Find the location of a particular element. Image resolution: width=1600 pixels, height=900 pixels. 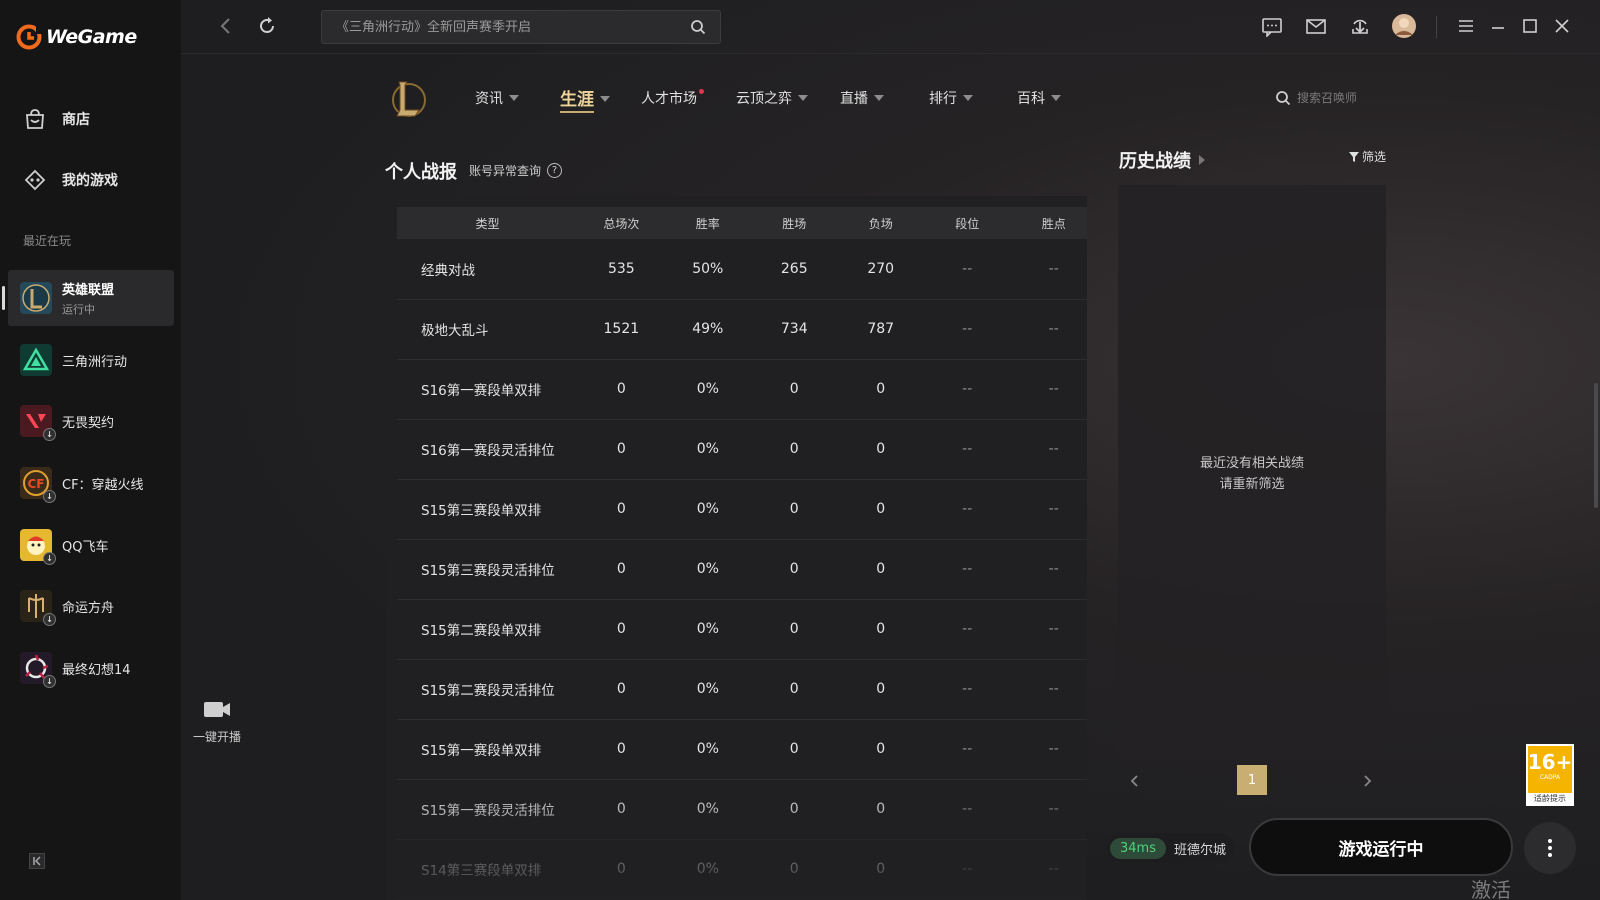

match-history-link: 历史战绩 is located at coordinates (1162, 160).